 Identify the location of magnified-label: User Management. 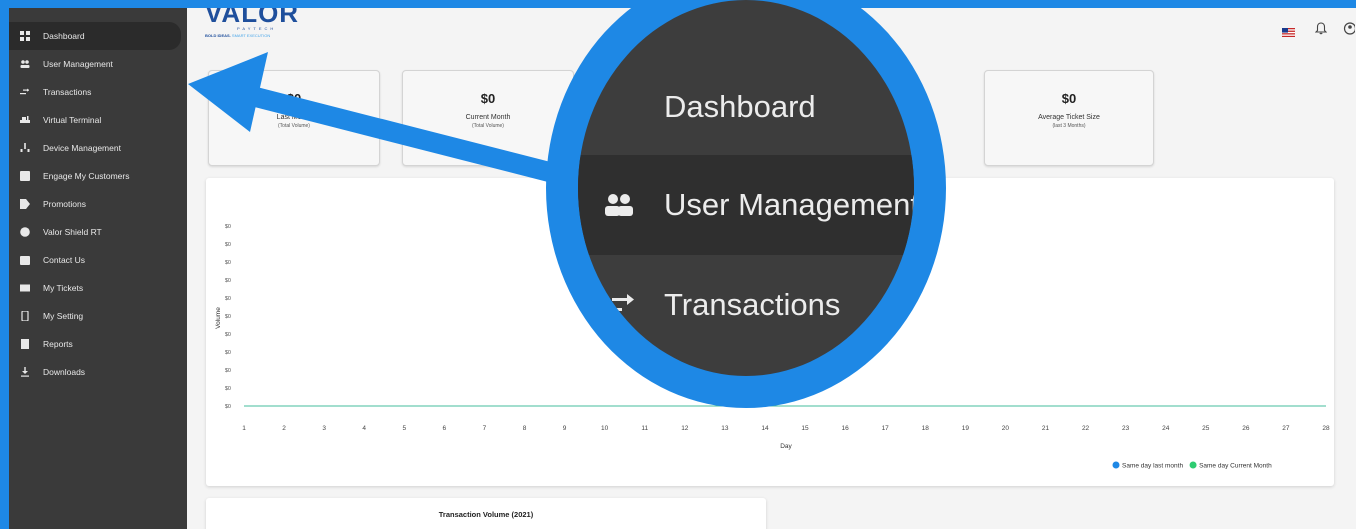
(792, 204).